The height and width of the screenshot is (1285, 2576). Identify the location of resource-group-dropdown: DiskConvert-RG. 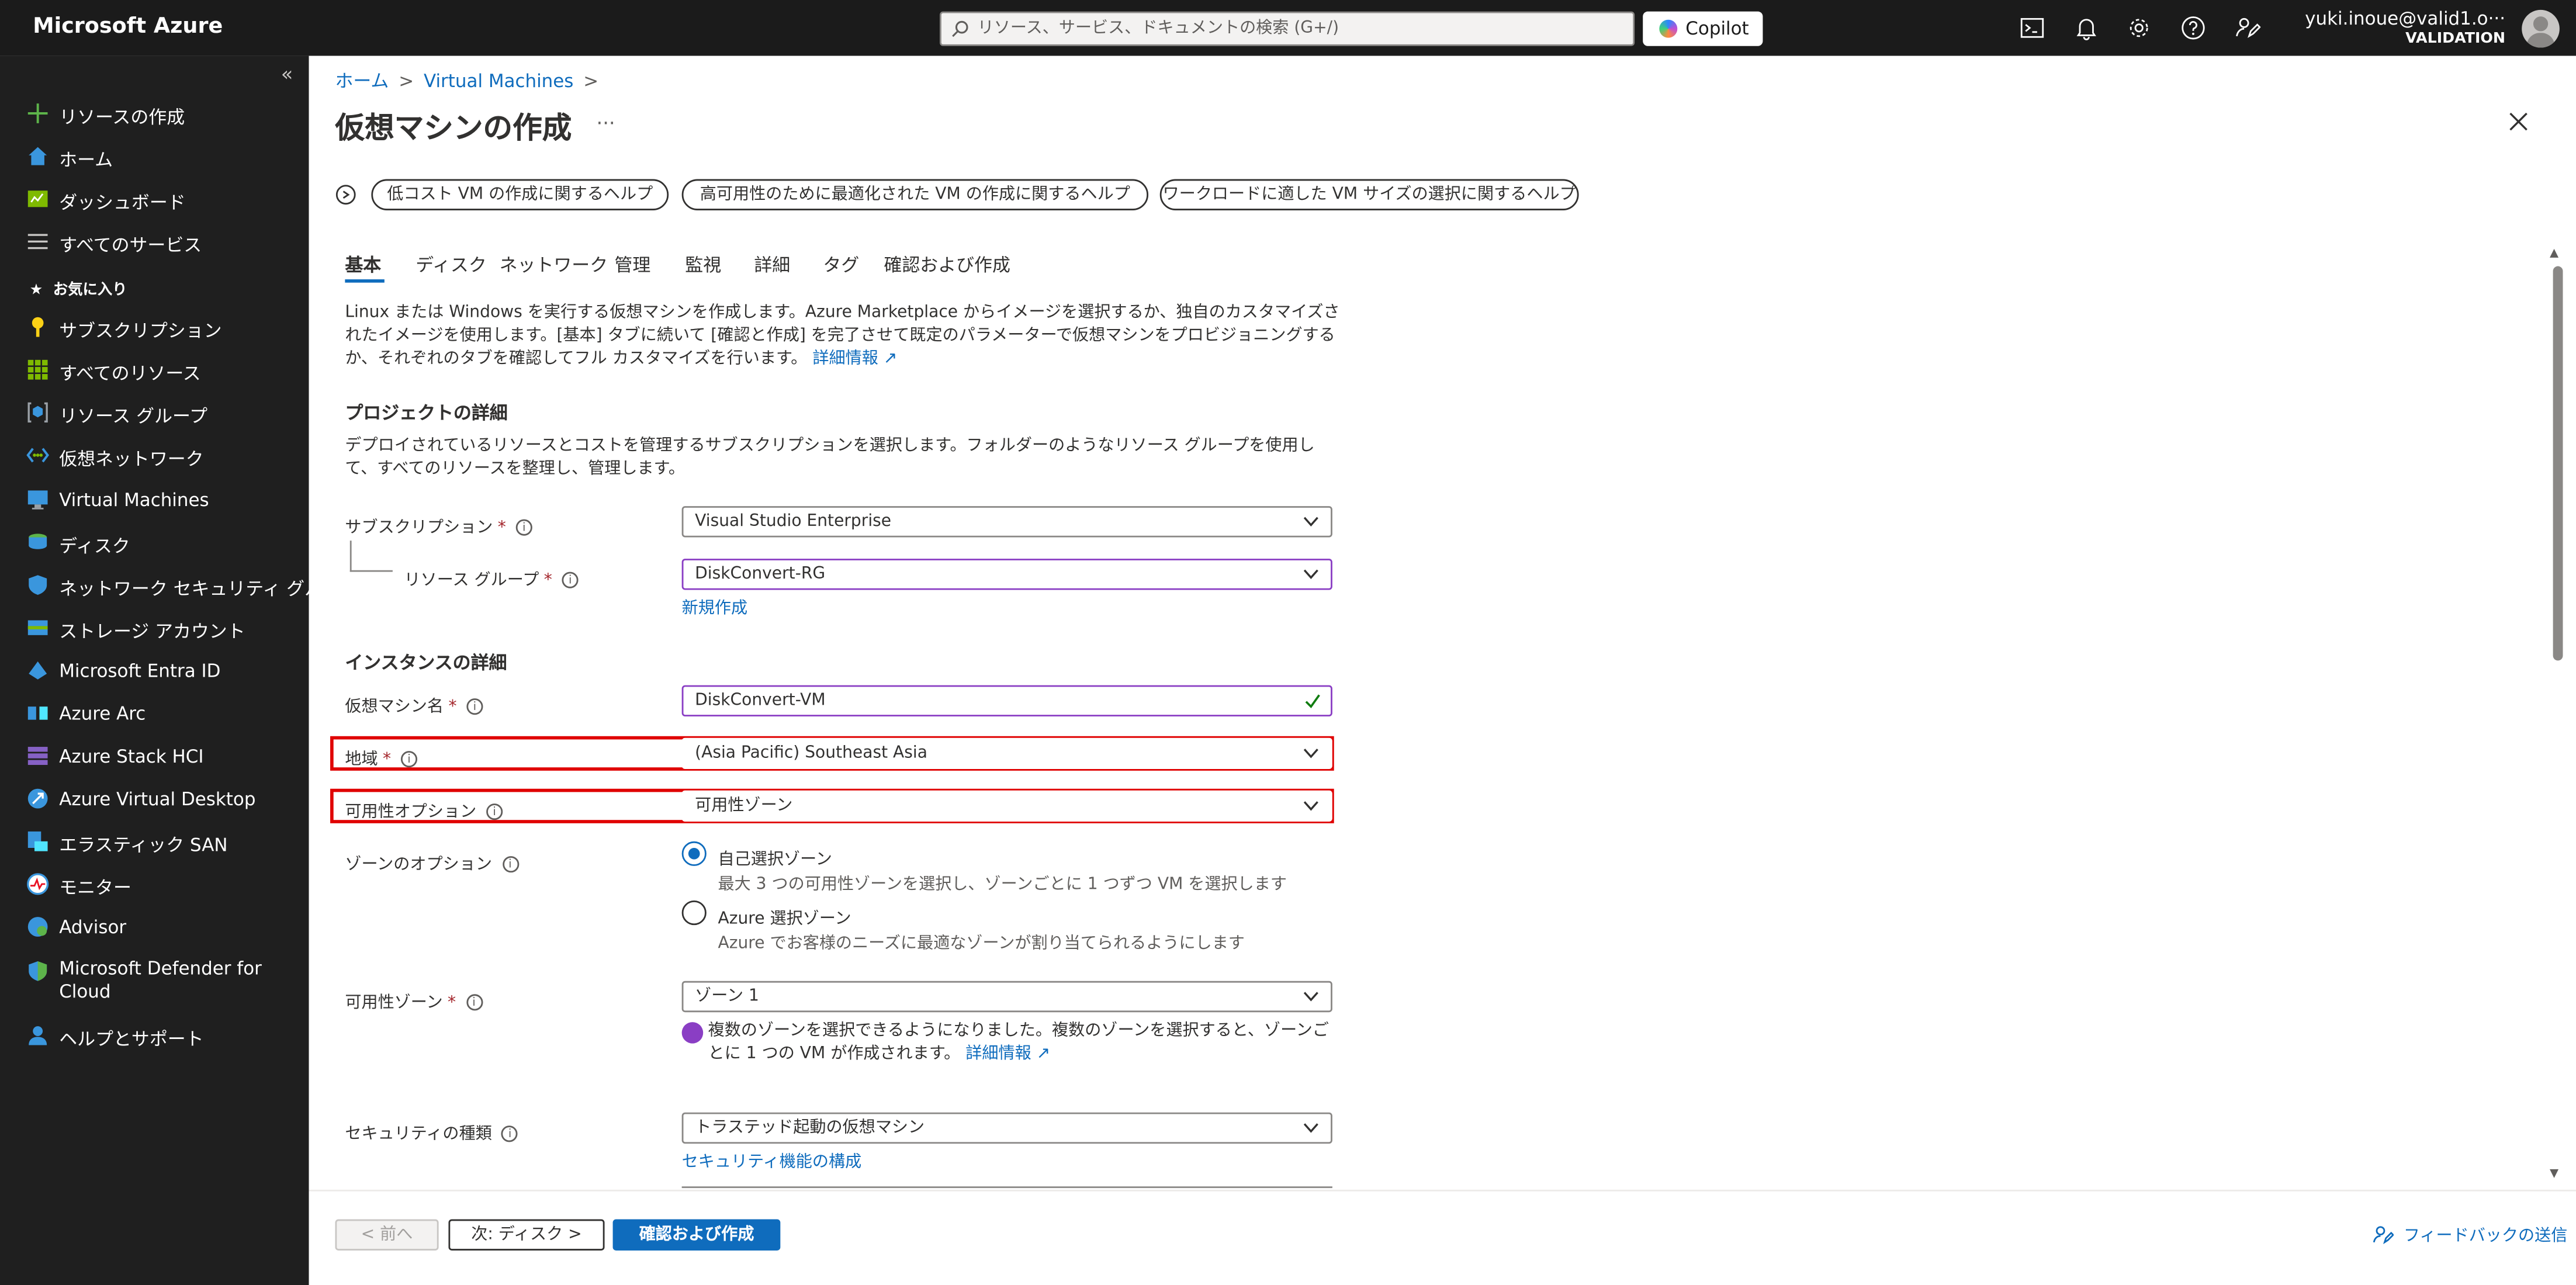
(1007, 574).